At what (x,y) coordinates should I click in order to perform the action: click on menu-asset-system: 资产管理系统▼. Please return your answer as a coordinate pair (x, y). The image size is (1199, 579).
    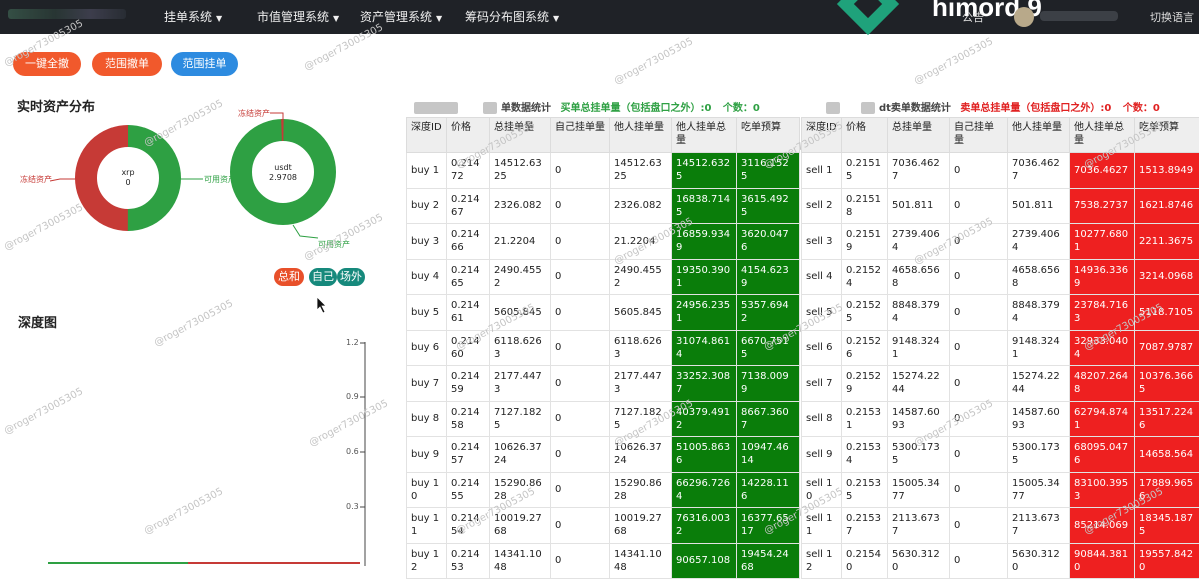
    Looking at the image, I should click on (401, 16).